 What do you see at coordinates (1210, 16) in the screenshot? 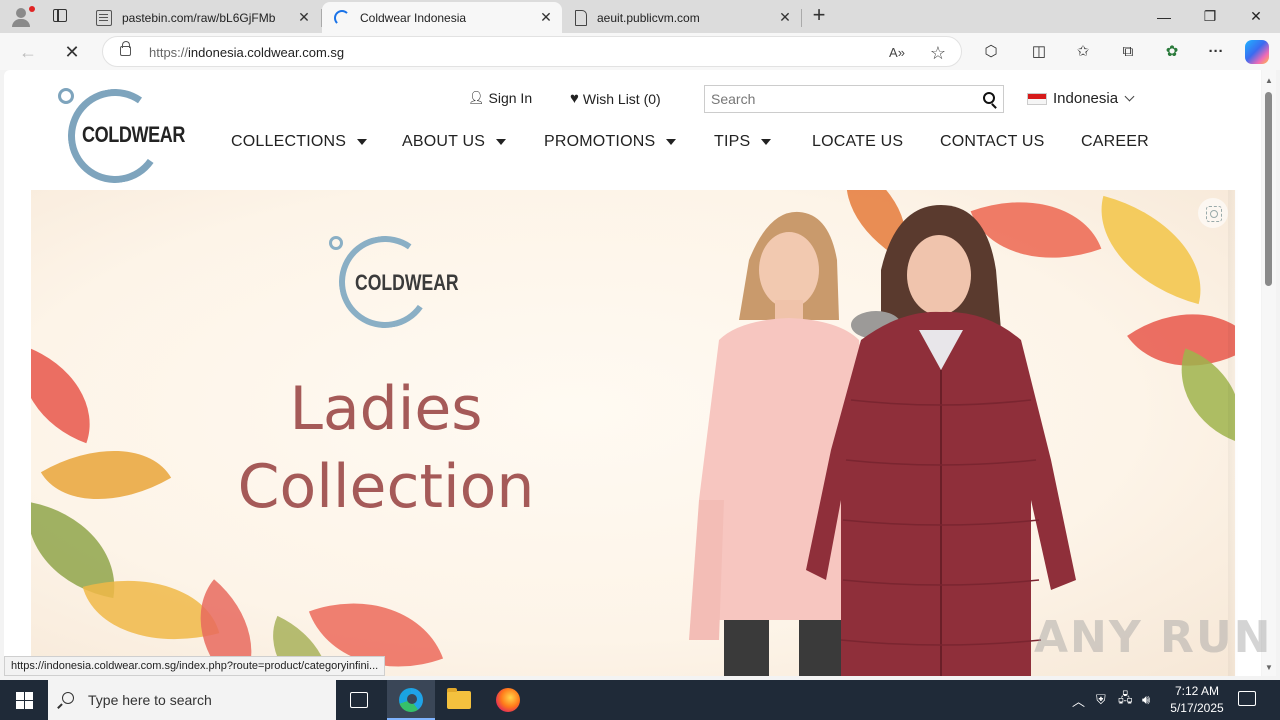
I see `restore-button: ❐` at bounding box center [1210, 16].